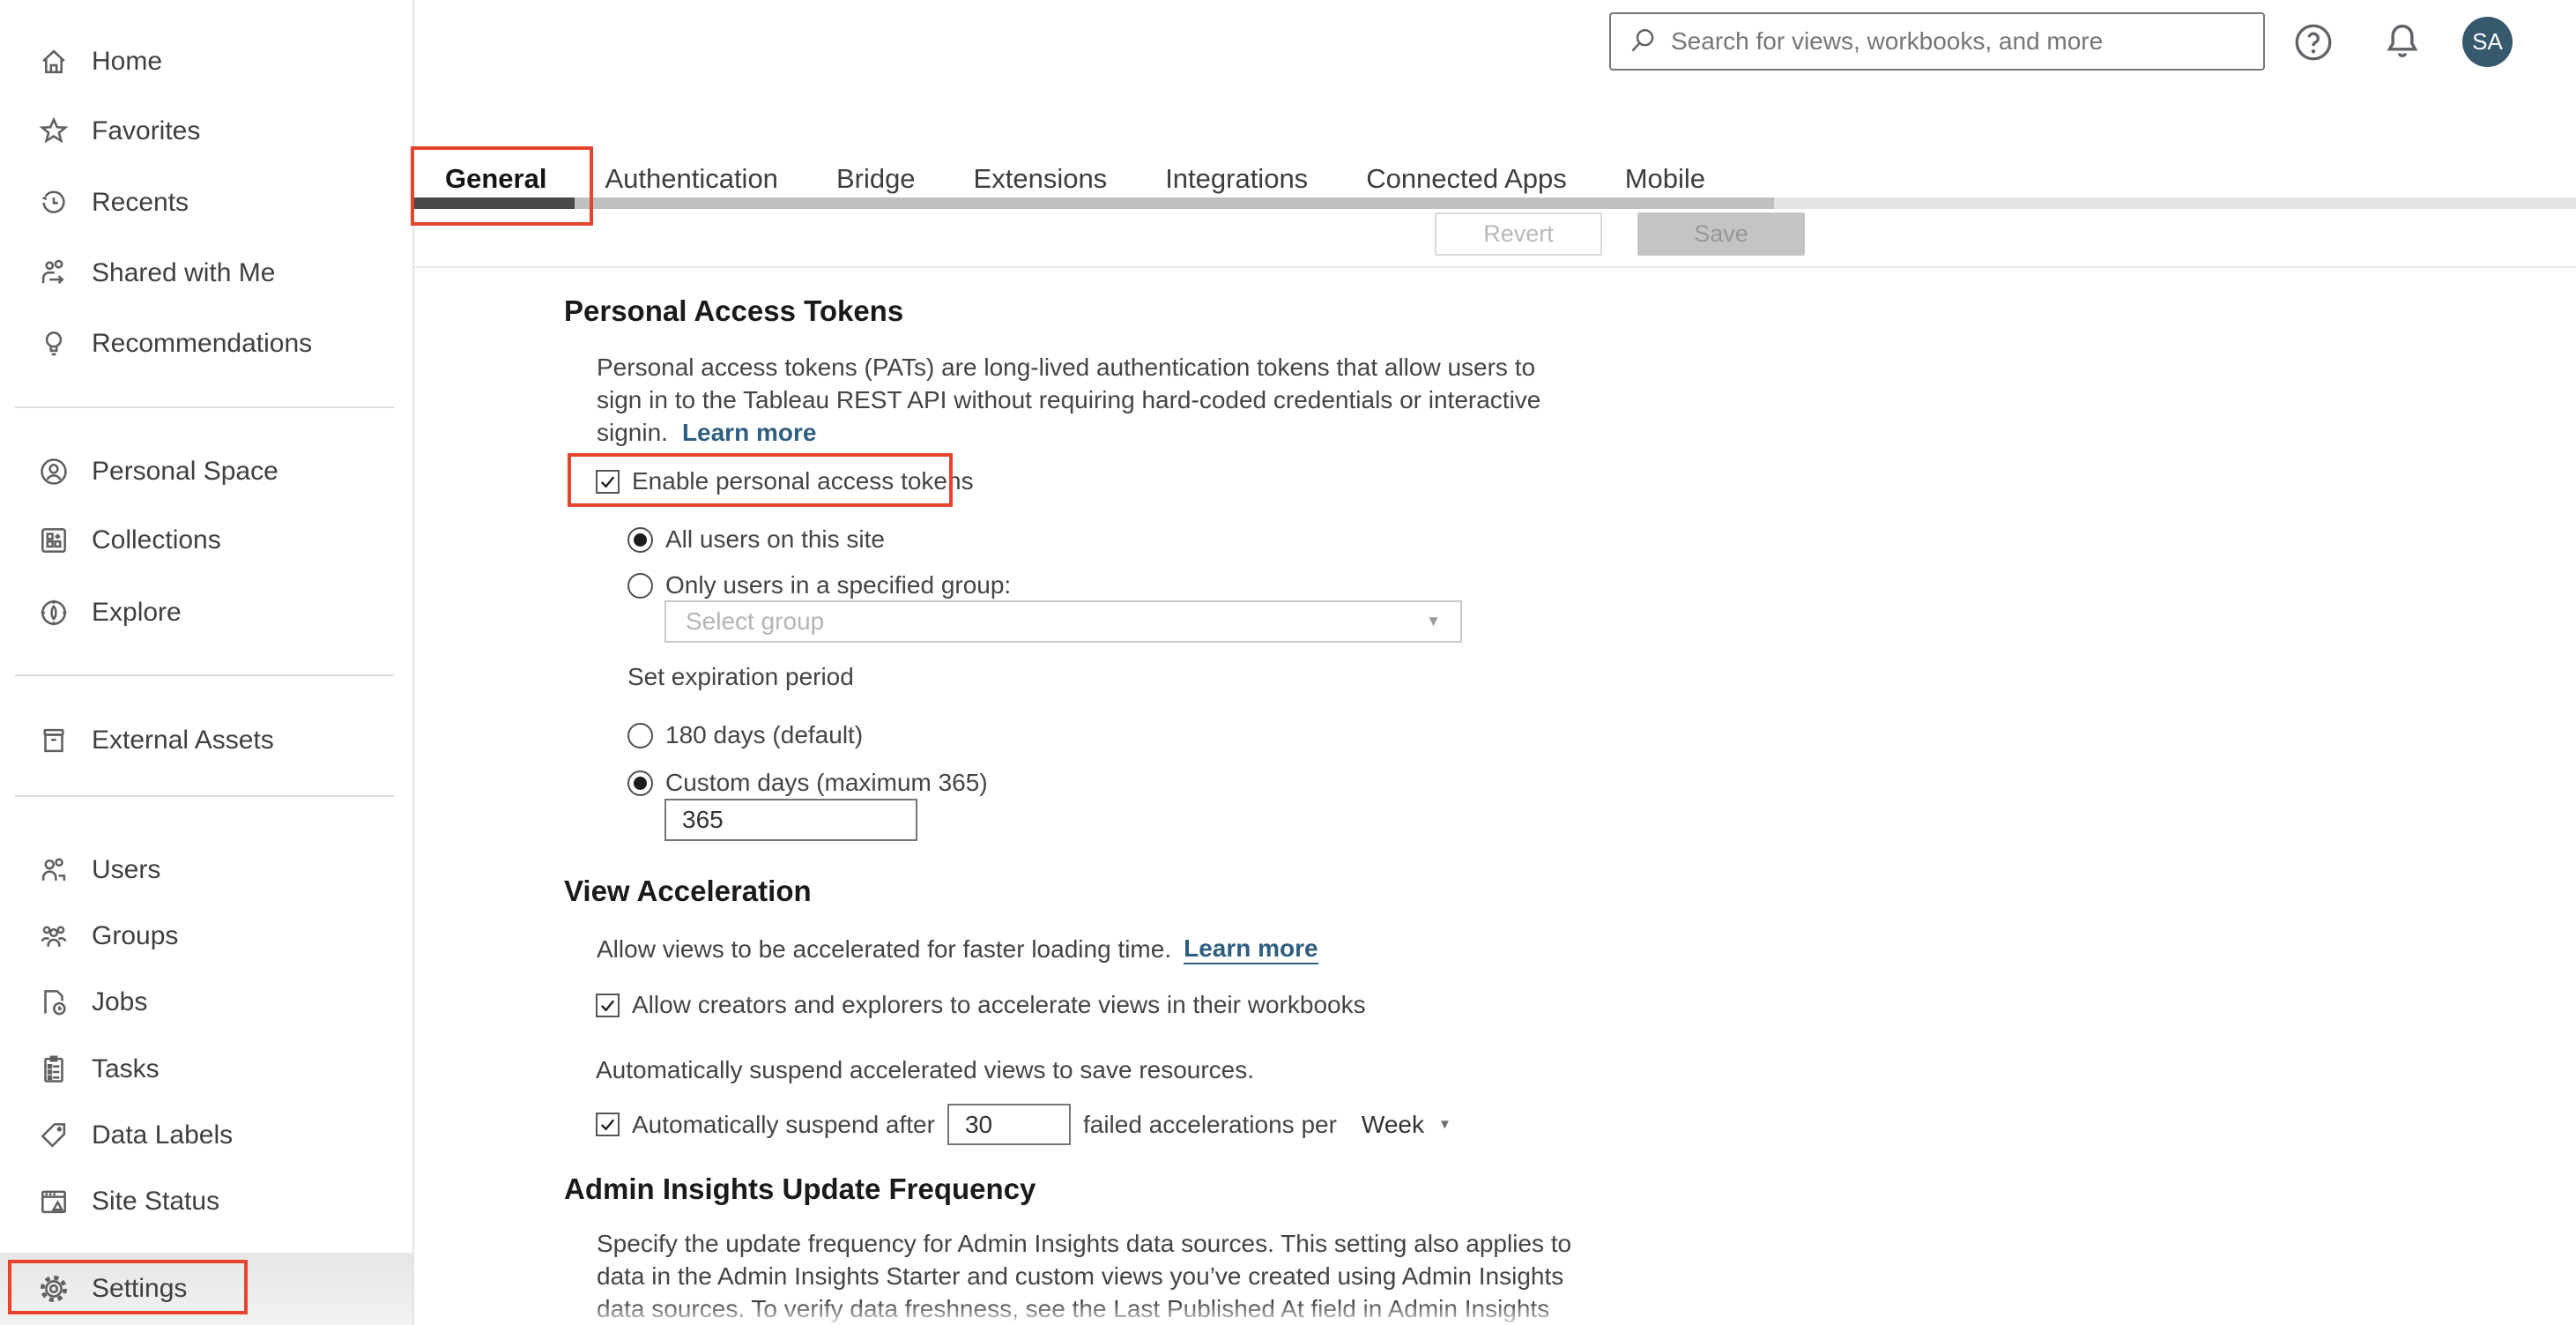 This screenshot has height=1325, width=2576. Describe the element at coordinates (1009, 1124) in the screenshot. I see `failed-accelerations-input` at that location.